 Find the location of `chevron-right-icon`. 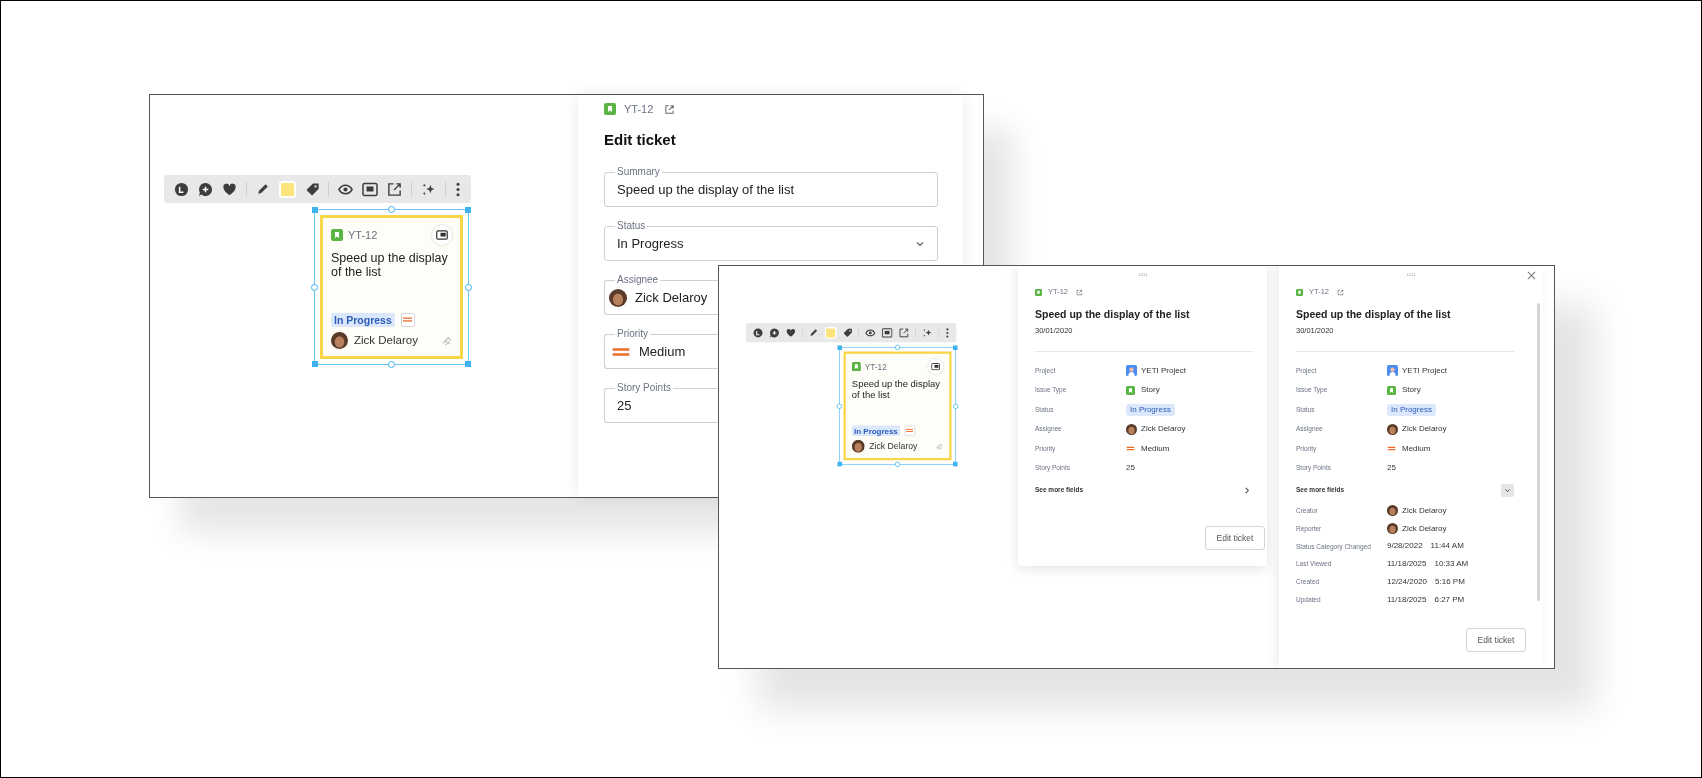

chevron-right-icon is located at coordinates (1247, 490).